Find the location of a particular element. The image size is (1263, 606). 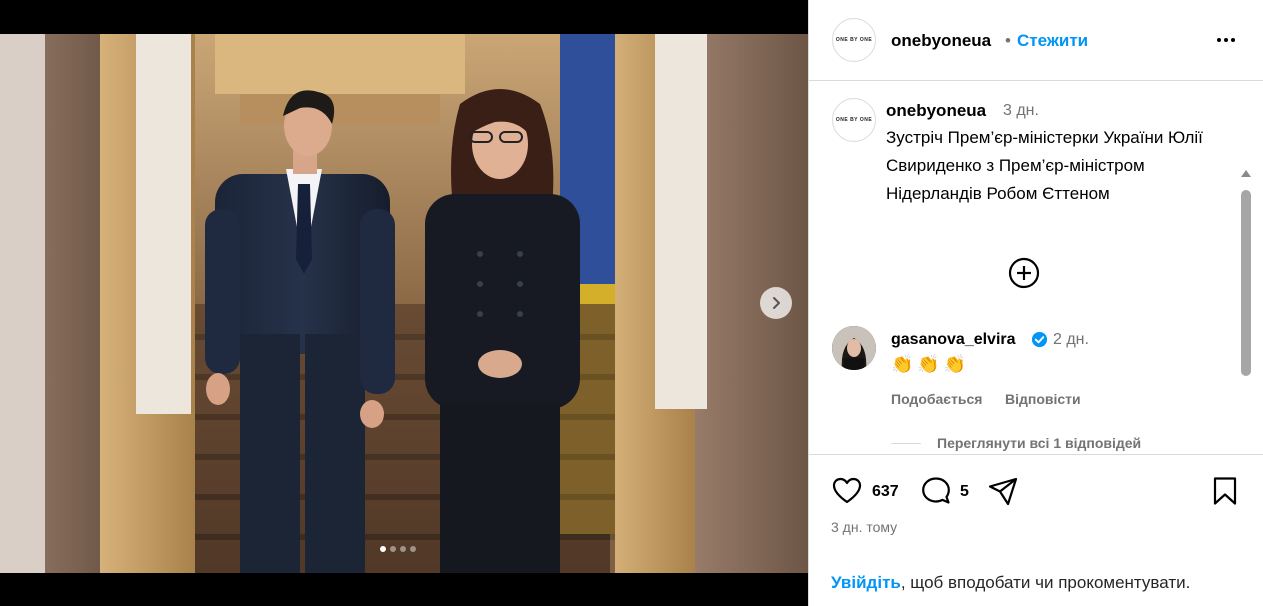

carousel-dots is located at coordinates (398, 549).